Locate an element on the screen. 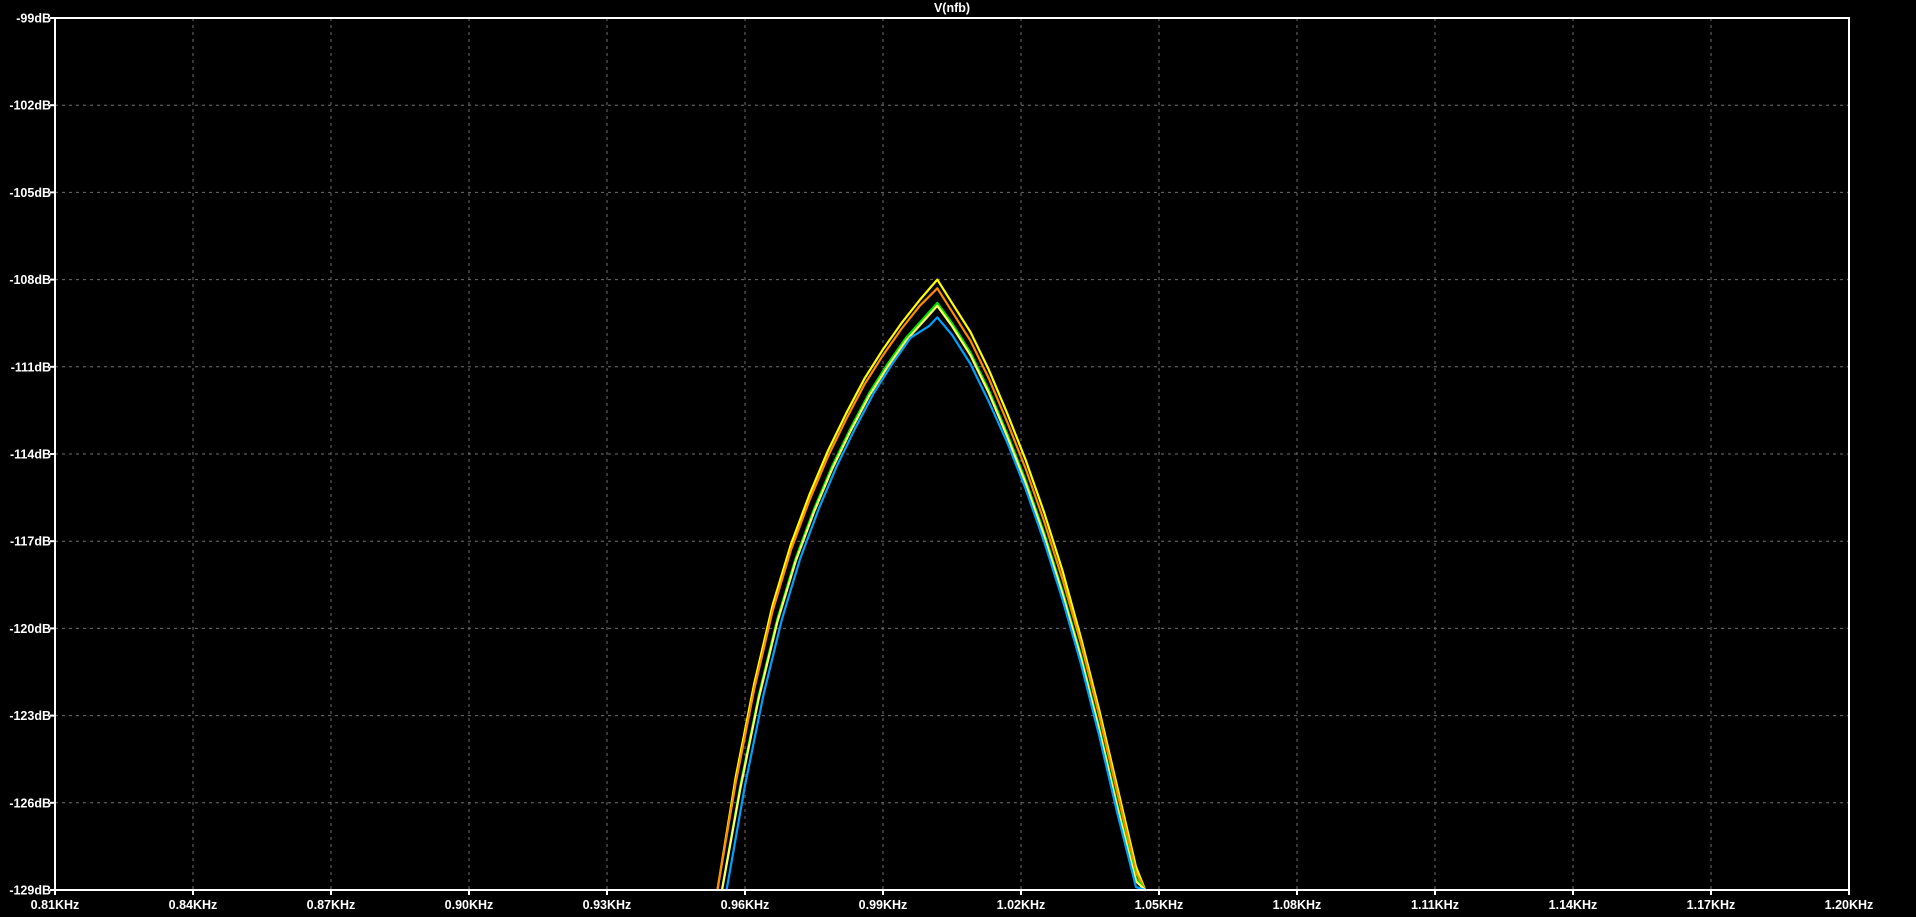 The height and width of the screenshot is (917, 1916). x-tick-label: 1.08KHz is located at coordinates (1297, 905).